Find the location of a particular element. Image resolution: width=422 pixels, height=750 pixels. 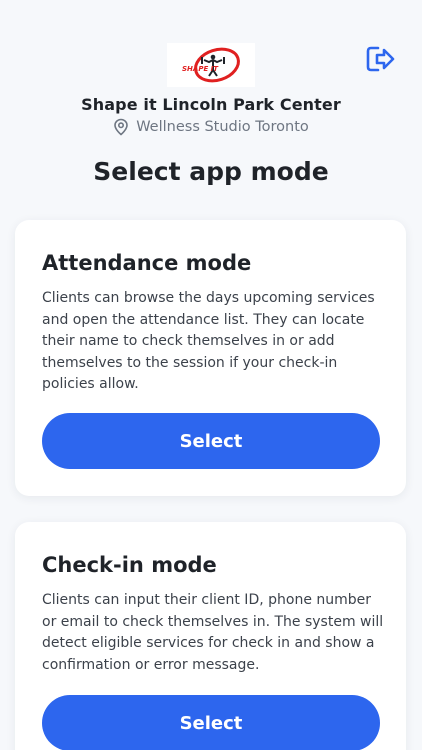

card-title: Check-in mode is located at coordinates (129, 565).